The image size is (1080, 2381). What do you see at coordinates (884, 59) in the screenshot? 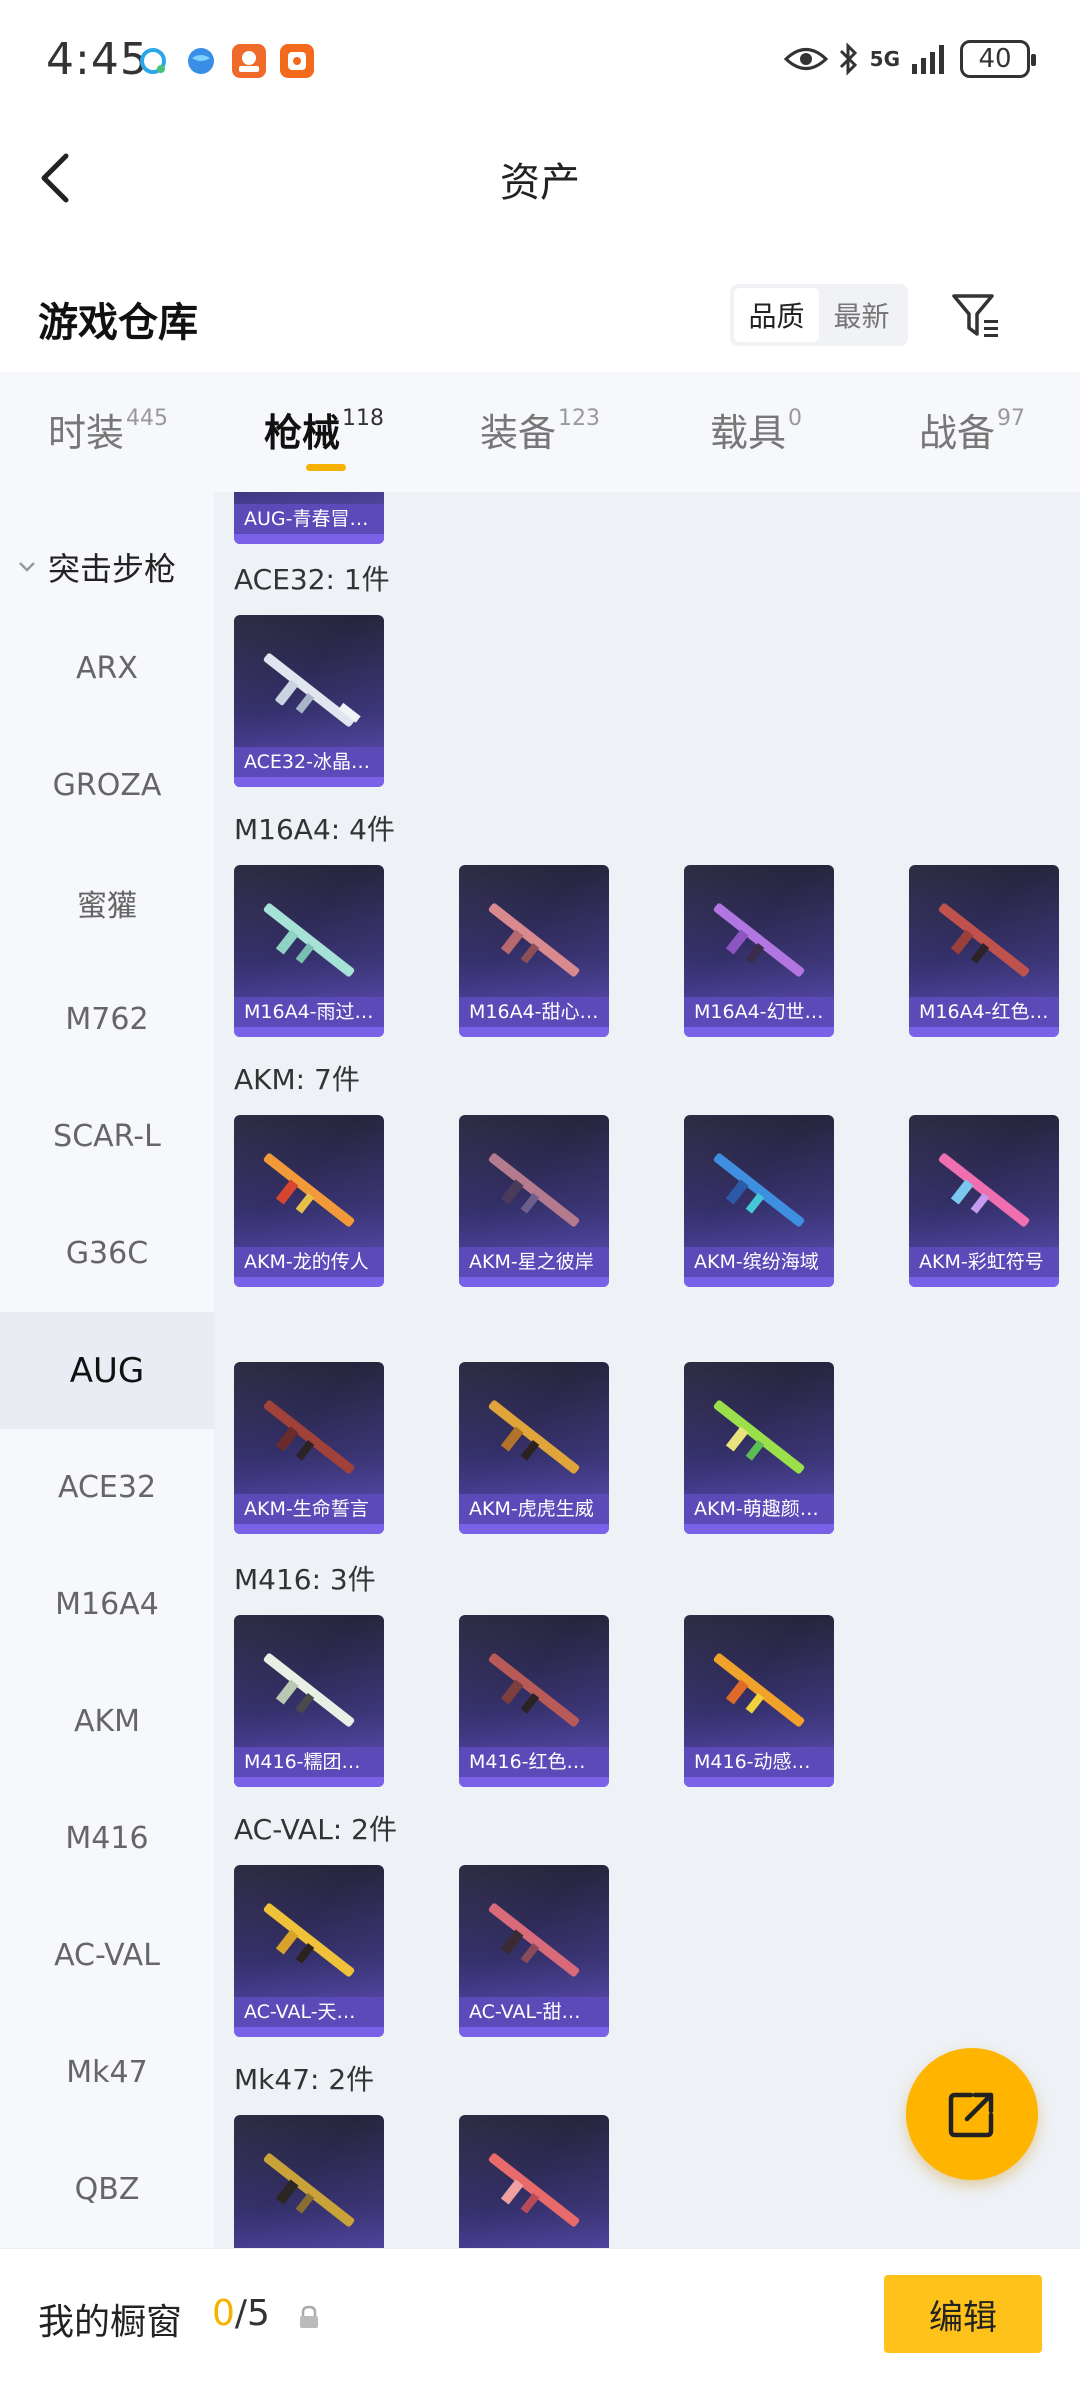
I see `network-type: 5G` at bounding box center [884, 59].